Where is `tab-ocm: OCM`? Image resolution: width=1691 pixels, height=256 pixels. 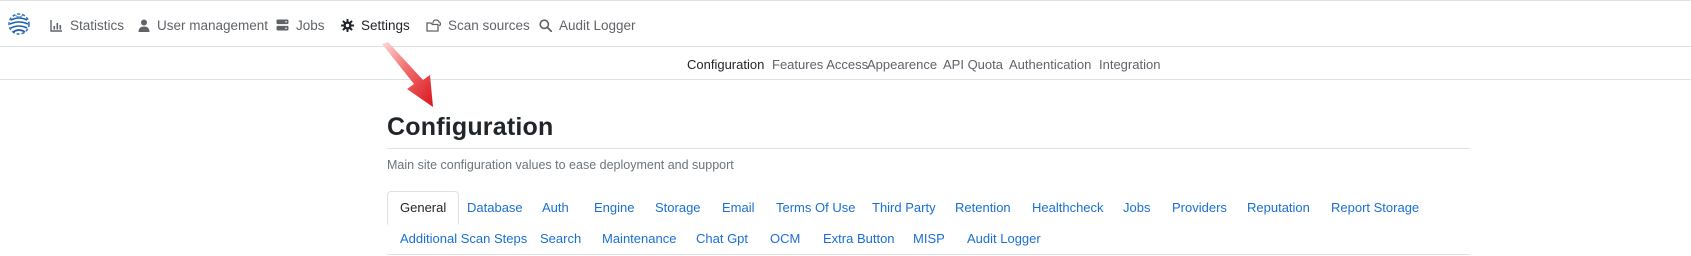 tab-ocm: OCM is located at coordinates (785, 238).